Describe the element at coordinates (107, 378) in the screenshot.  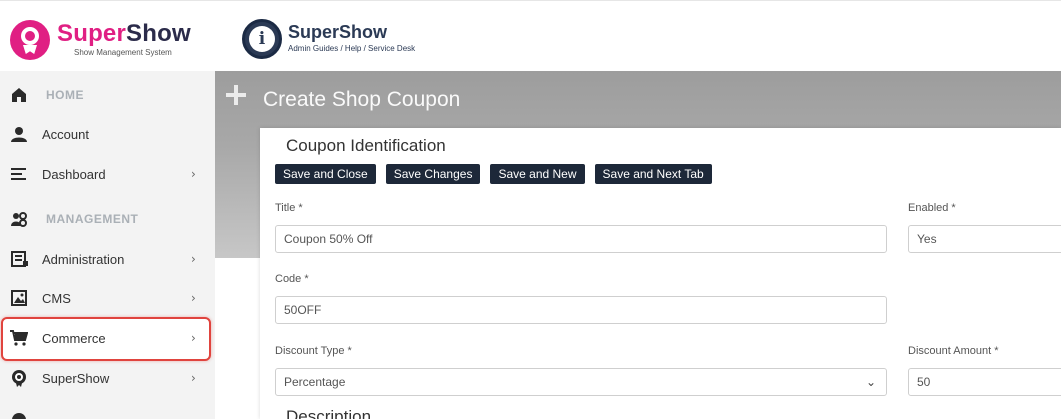
I see `sidebar-item-supershow: SuperShow ›` at that location.